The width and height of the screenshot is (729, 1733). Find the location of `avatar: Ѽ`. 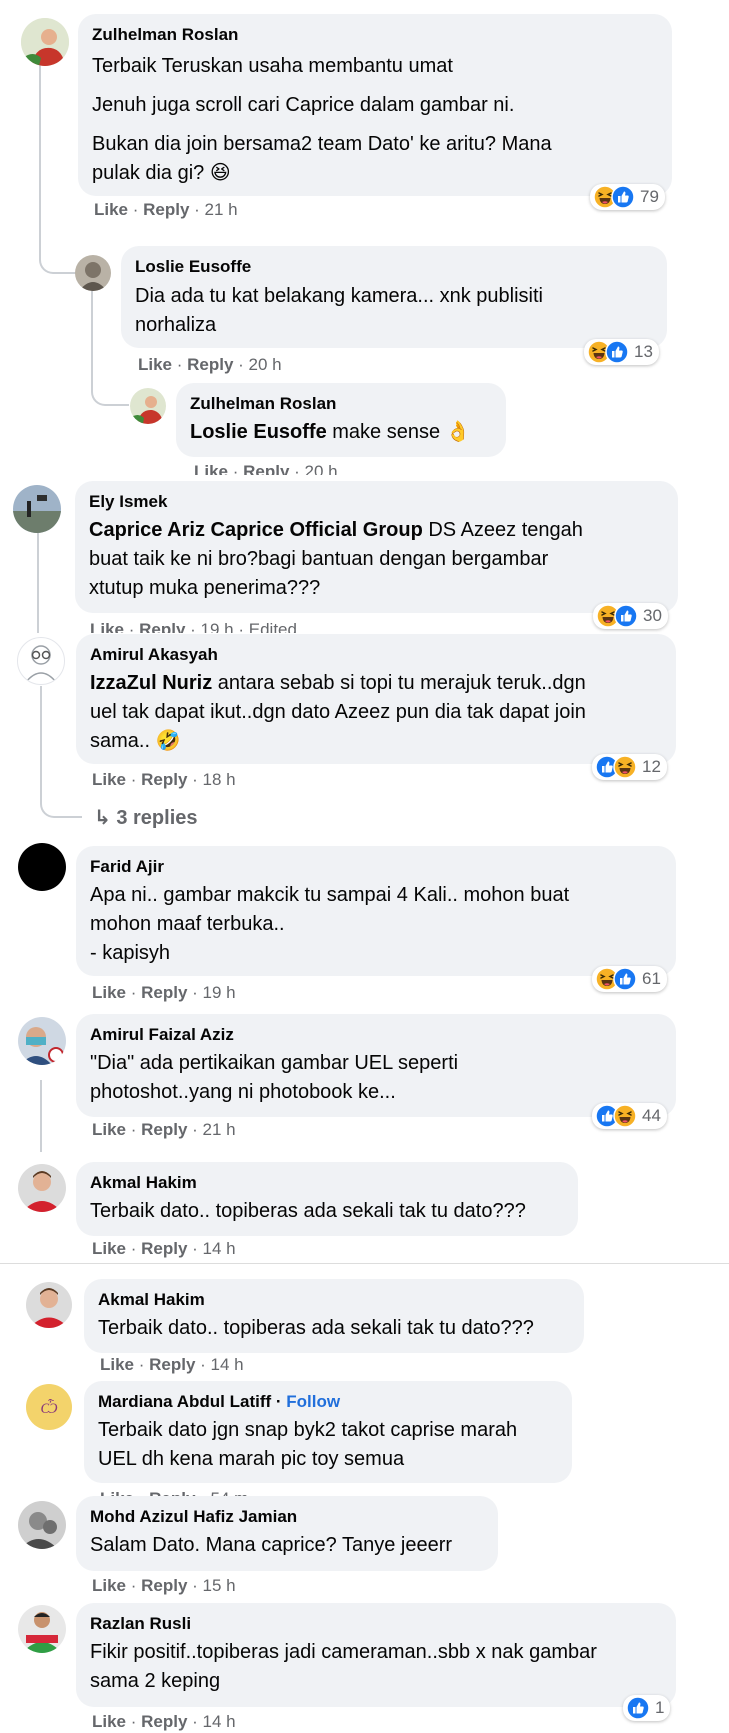

avatar: Ѽ is located at coordinates (49, 1407).